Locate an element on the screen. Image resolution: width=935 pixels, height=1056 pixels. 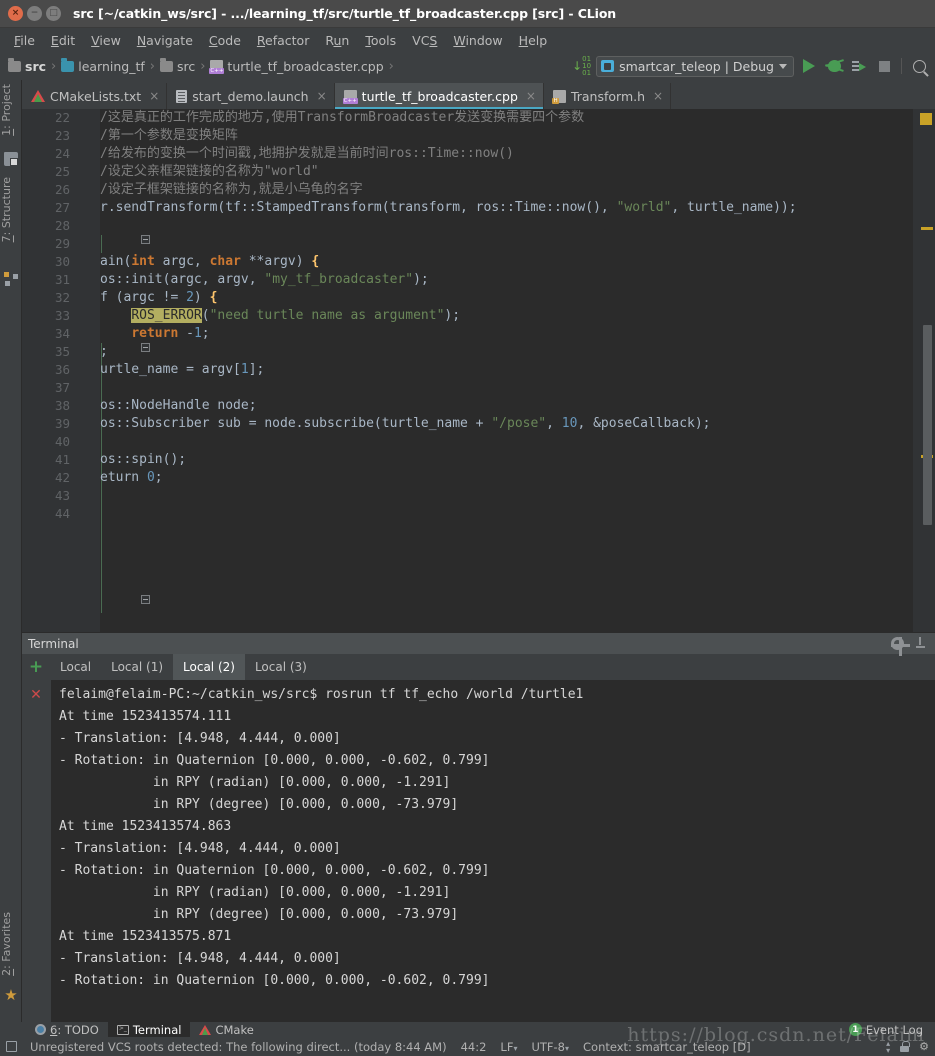
attach-process-button is located at coordinates (859, 66).